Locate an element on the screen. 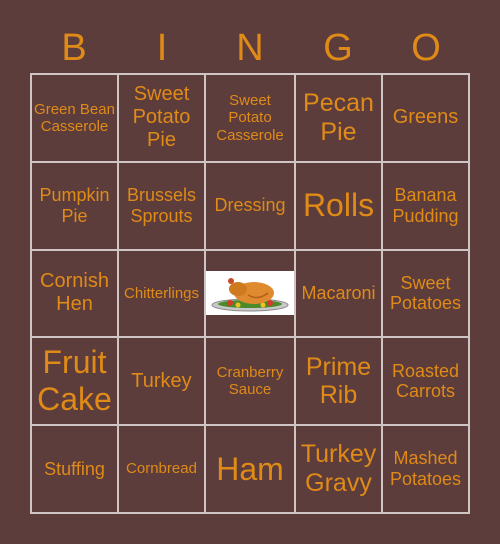  roast-turkey-icon is located at coordinates (250, 293).